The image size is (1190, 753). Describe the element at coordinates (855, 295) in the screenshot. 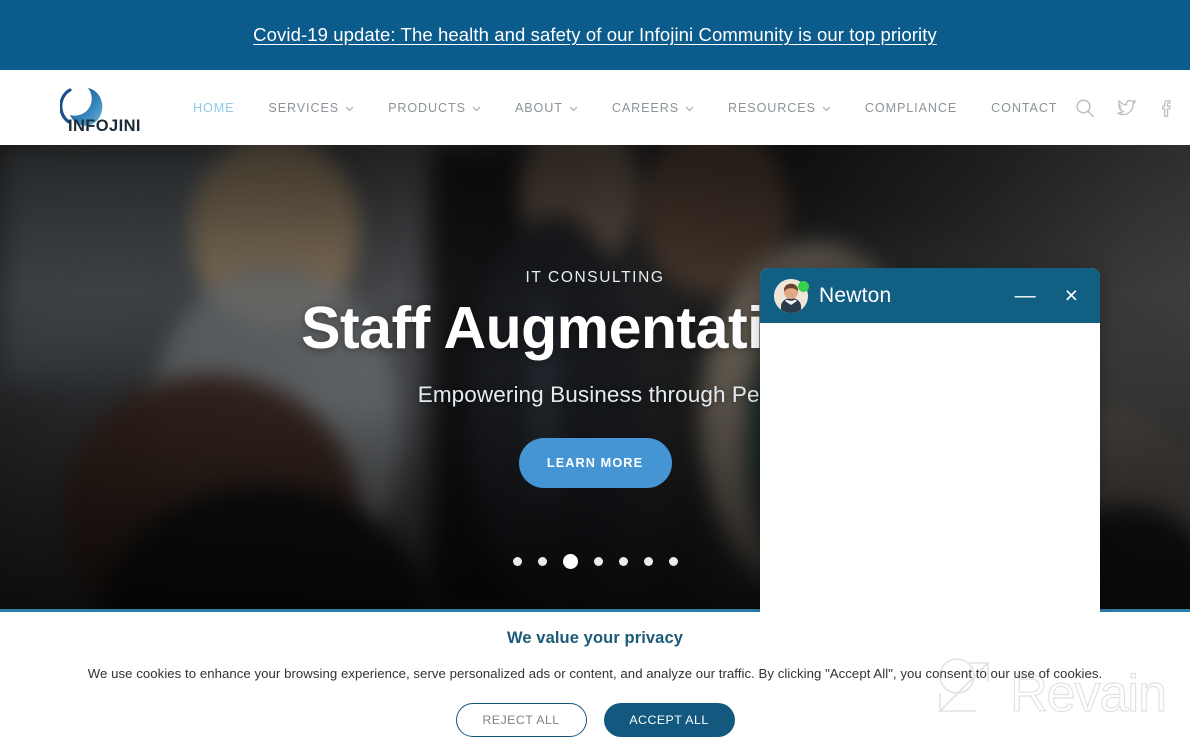

I see `chat-agent-name: Newton` at that location.